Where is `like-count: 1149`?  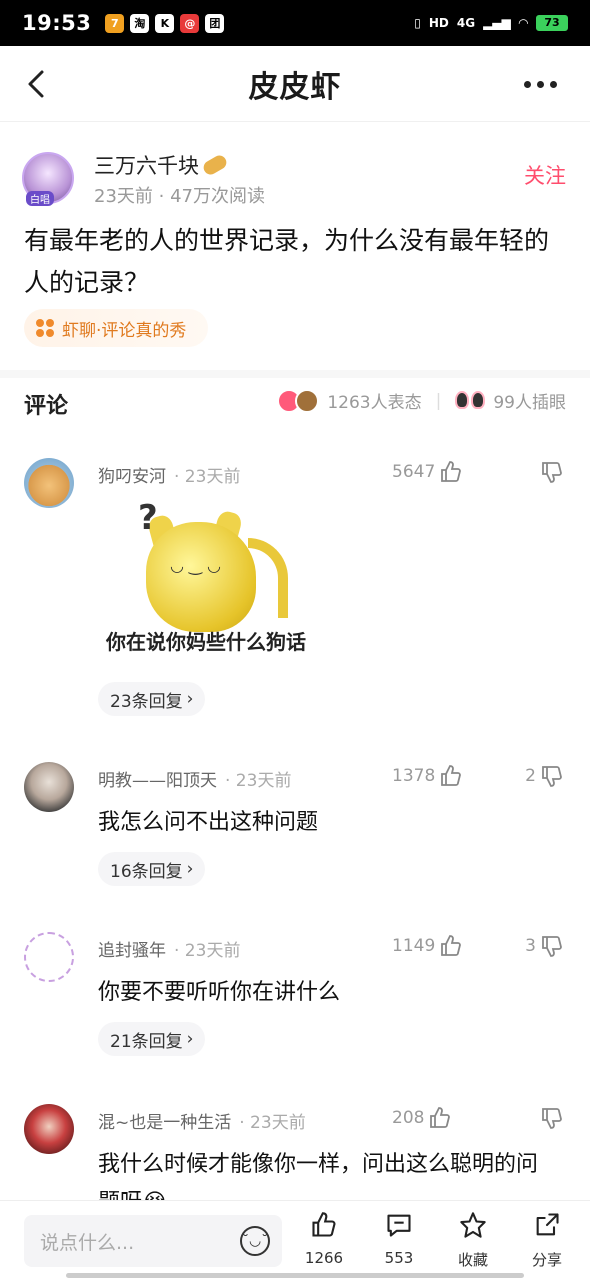
like-count: 1149 is located at coordinates (414, 946).